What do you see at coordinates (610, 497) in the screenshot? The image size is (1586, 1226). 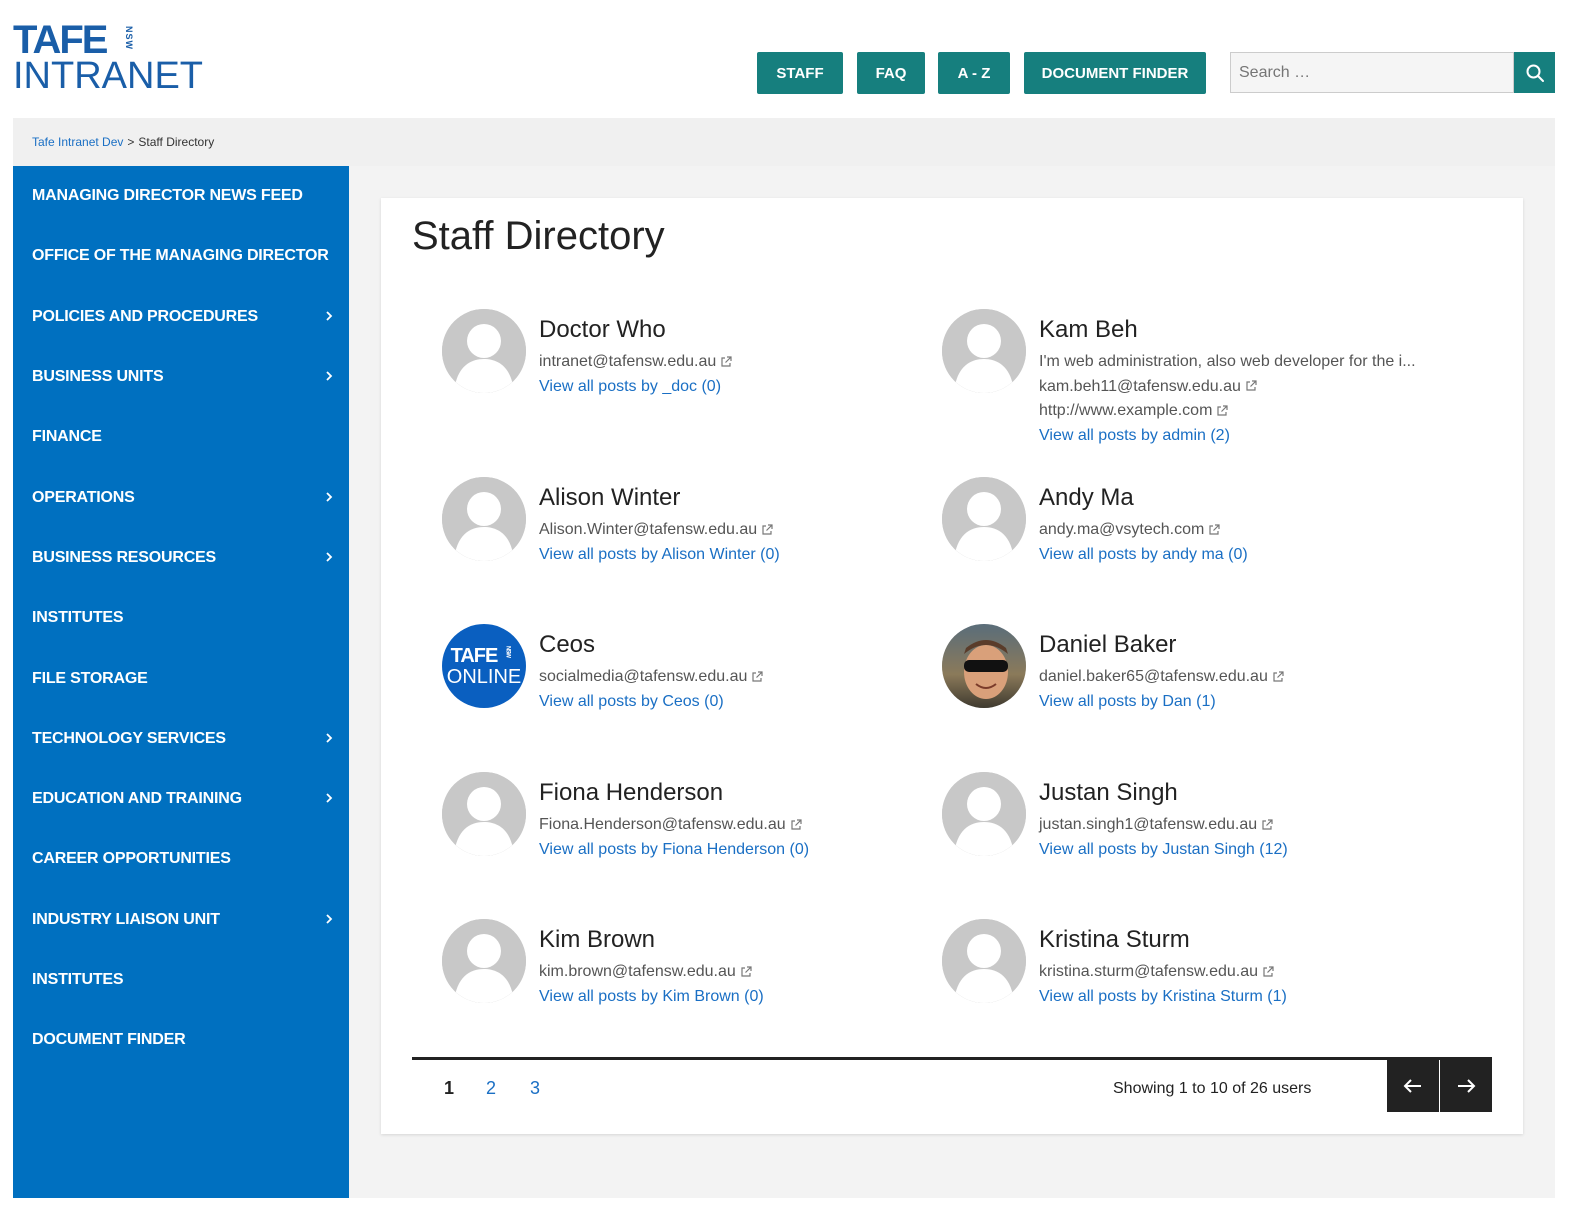 I see `staff-name: Alison Winter` at bounding box center [610, 497].